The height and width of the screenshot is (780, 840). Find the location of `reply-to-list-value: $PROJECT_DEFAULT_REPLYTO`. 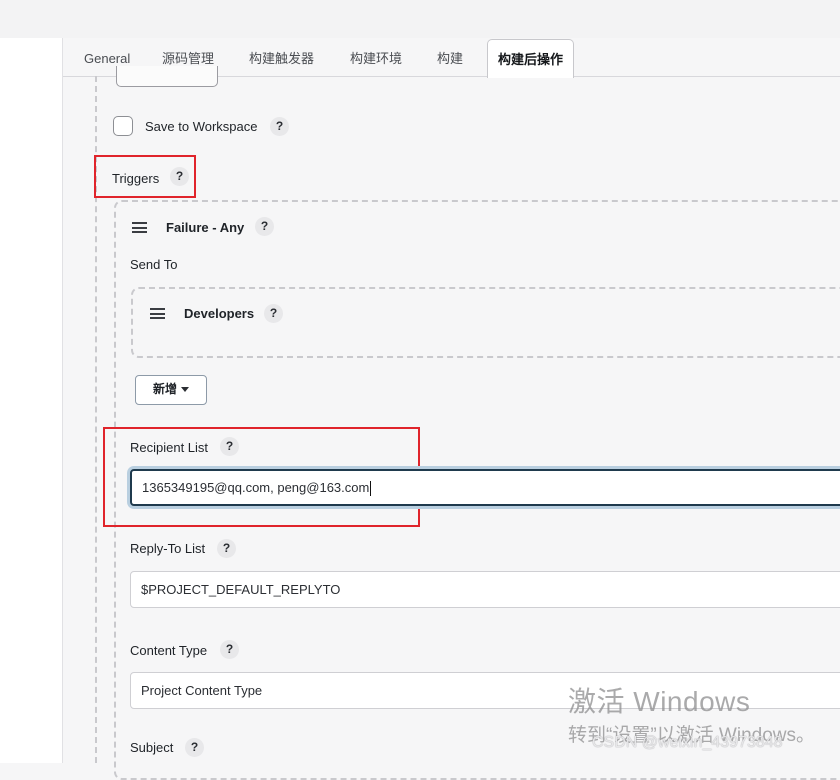

reply-to-list-value: $PROJECT_DEFAULT_REPLYTO is located at coordinates (241, 589).